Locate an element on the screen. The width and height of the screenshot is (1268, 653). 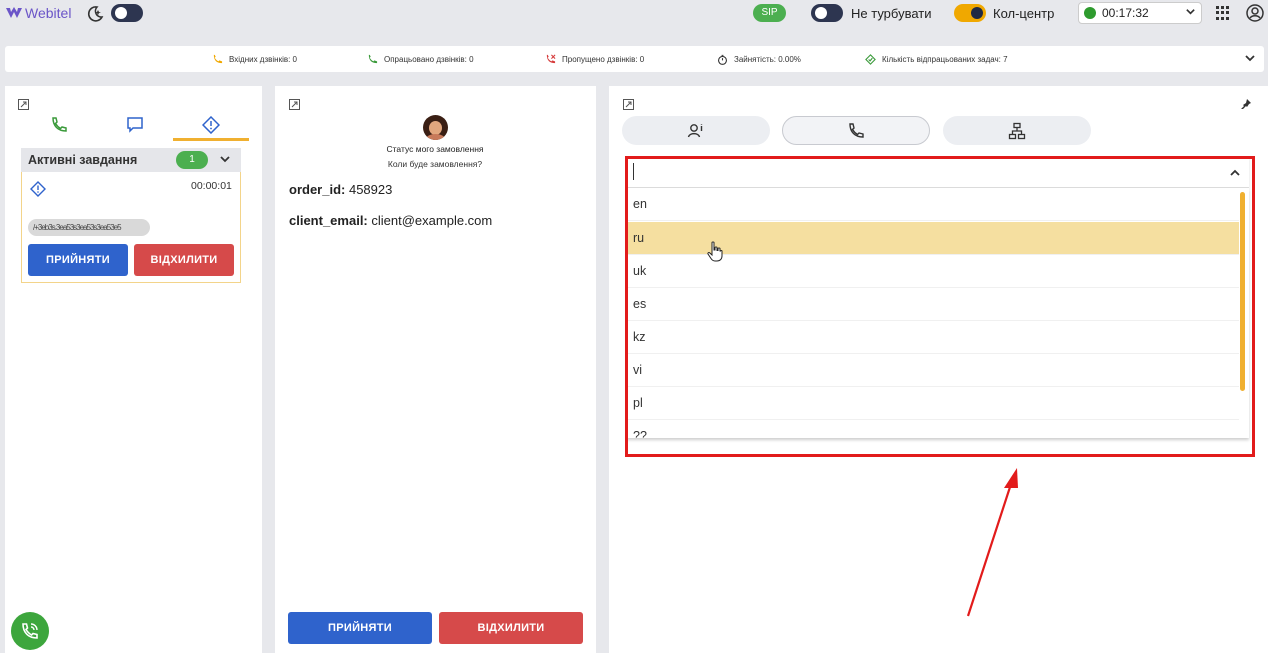
account-icon is located at coordinates (1255, 13).